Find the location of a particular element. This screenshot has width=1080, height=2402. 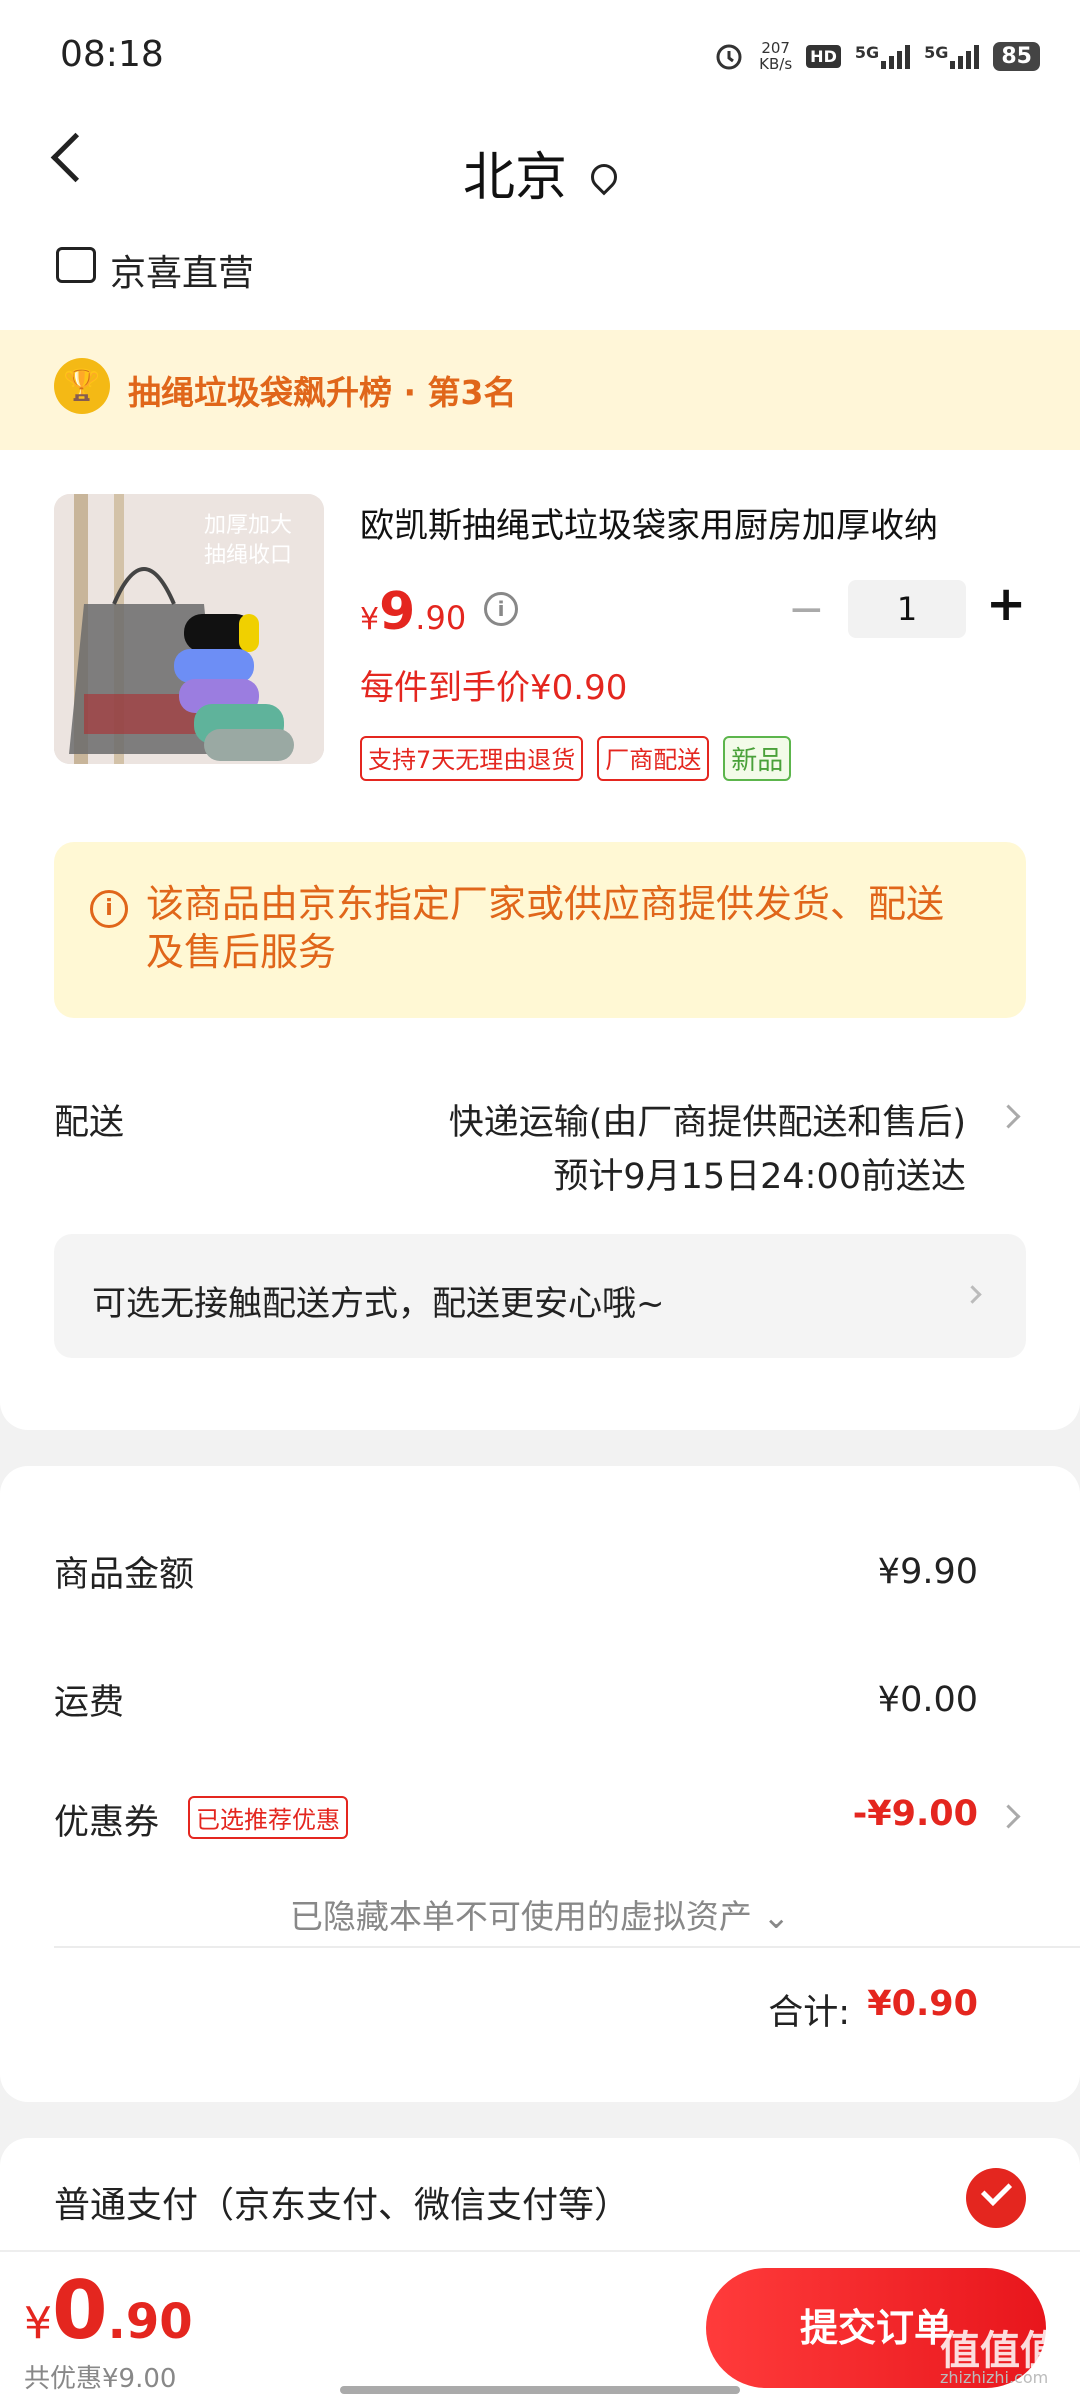

home-indicator is located at coordinates (540, 2390).